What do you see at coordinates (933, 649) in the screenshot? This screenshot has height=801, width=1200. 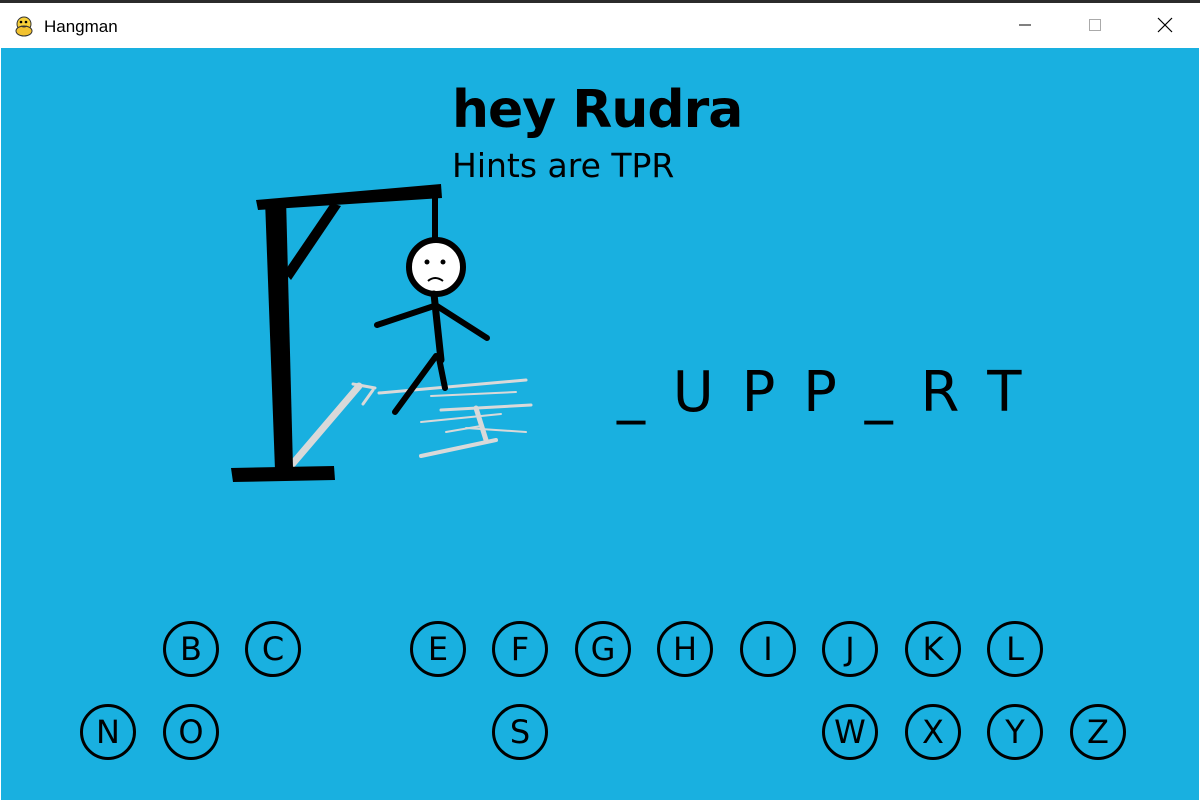 I see `letter-button-k: K` at bounding box center [933, 649].